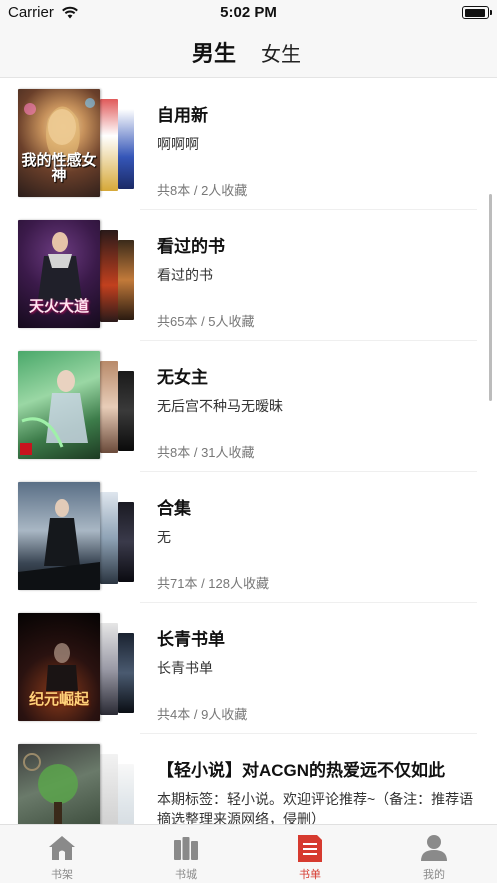 The image size is (497, 883). What do you see at coordinates (182, 377) in the screenshot?
I see `booklist-title: 无女主` at bounding box center [182, 377].